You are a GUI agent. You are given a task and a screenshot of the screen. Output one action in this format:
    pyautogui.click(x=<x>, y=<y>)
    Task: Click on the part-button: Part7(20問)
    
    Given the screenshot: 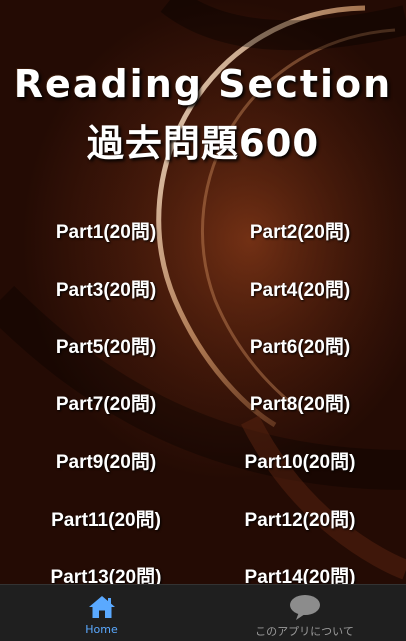 What is the action you would take?
    pyautogui.click(x=106, y=402)
    